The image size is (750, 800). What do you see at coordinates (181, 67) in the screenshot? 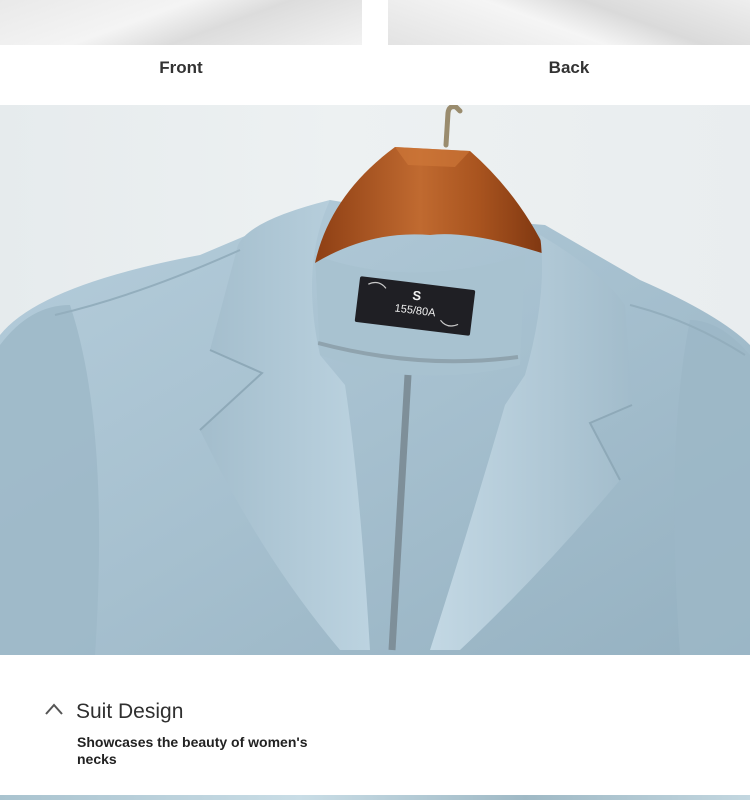
I see `front-caption: Front` at bounding box center [181, 67].